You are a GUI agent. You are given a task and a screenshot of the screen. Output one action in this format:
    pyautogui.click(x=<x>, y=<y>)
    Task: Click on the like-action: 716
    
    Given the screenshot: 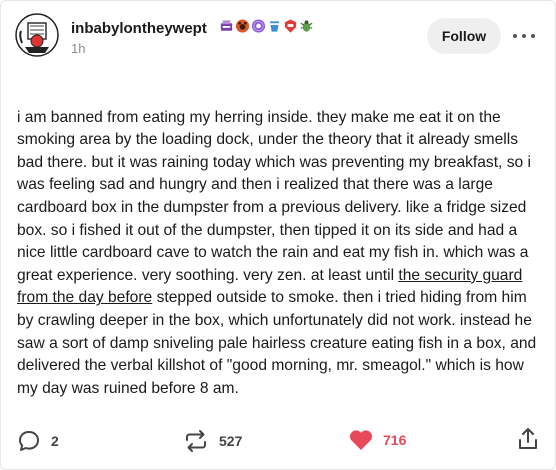 What is the action you would take?
    pyautogui.click(x=377, y=440)
    